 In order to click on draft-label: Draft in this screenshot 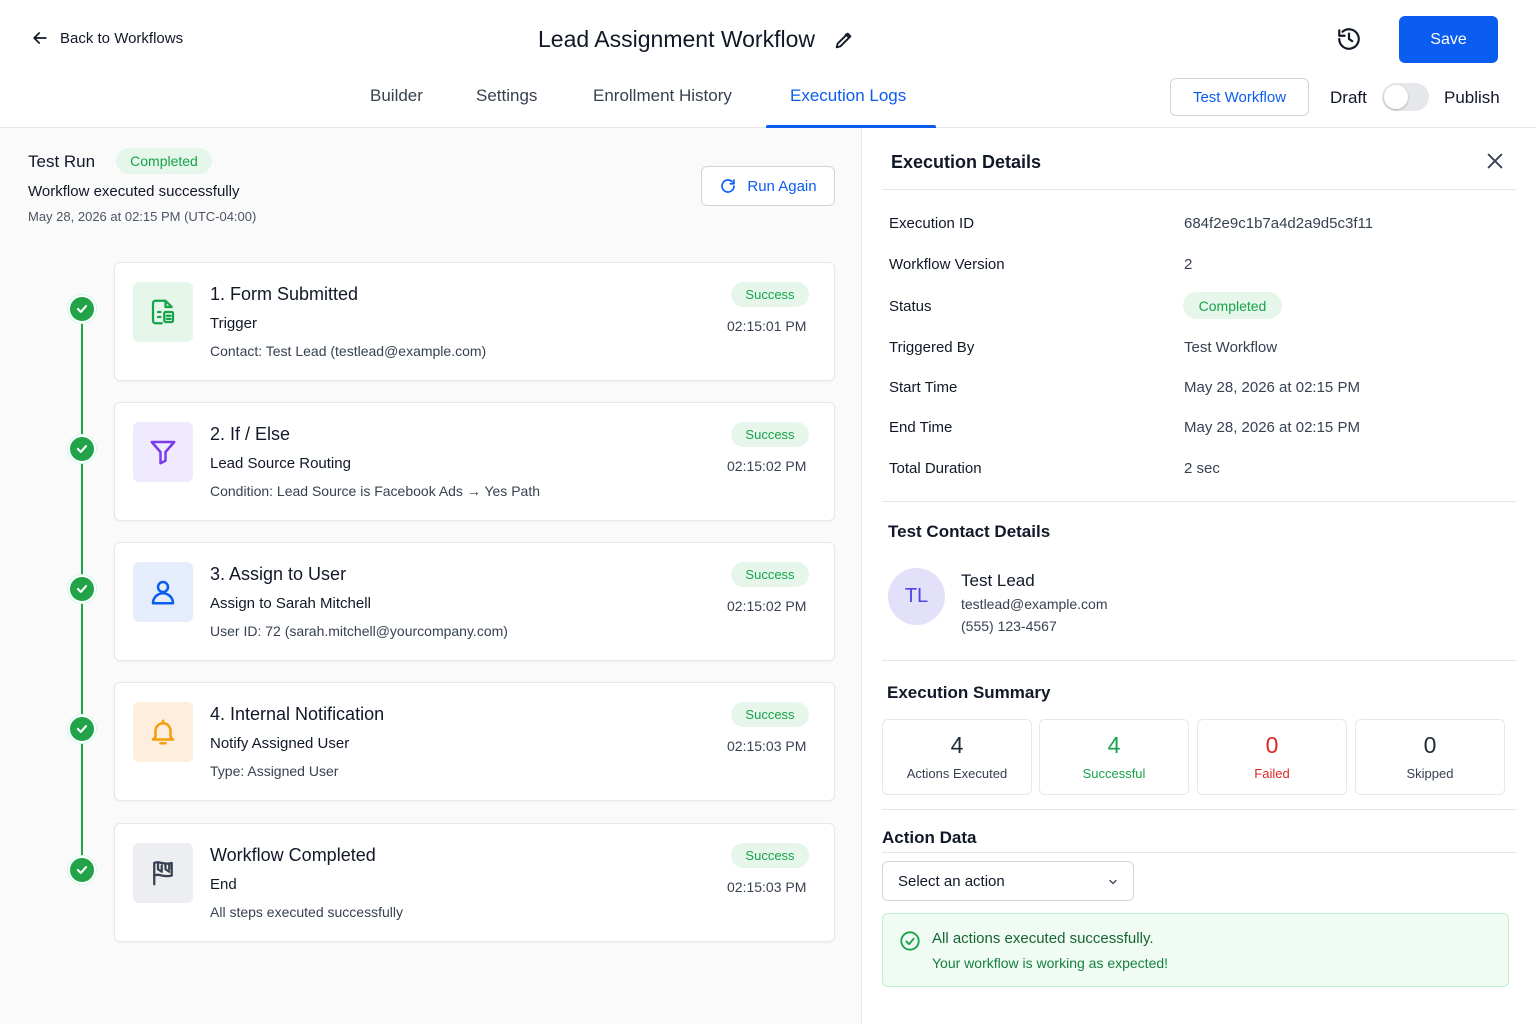, I will do `click(1348, 97)`.